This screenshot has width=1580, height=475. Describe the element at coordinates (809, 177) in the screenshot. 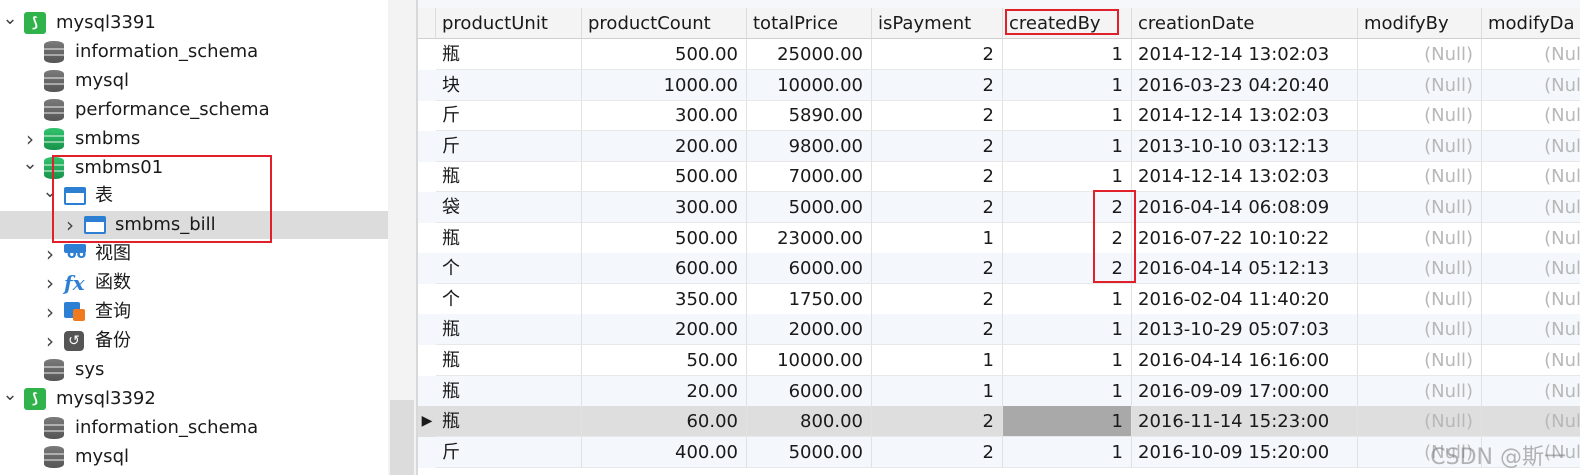

I see `cell-totalprice: 7000.00` at that location.